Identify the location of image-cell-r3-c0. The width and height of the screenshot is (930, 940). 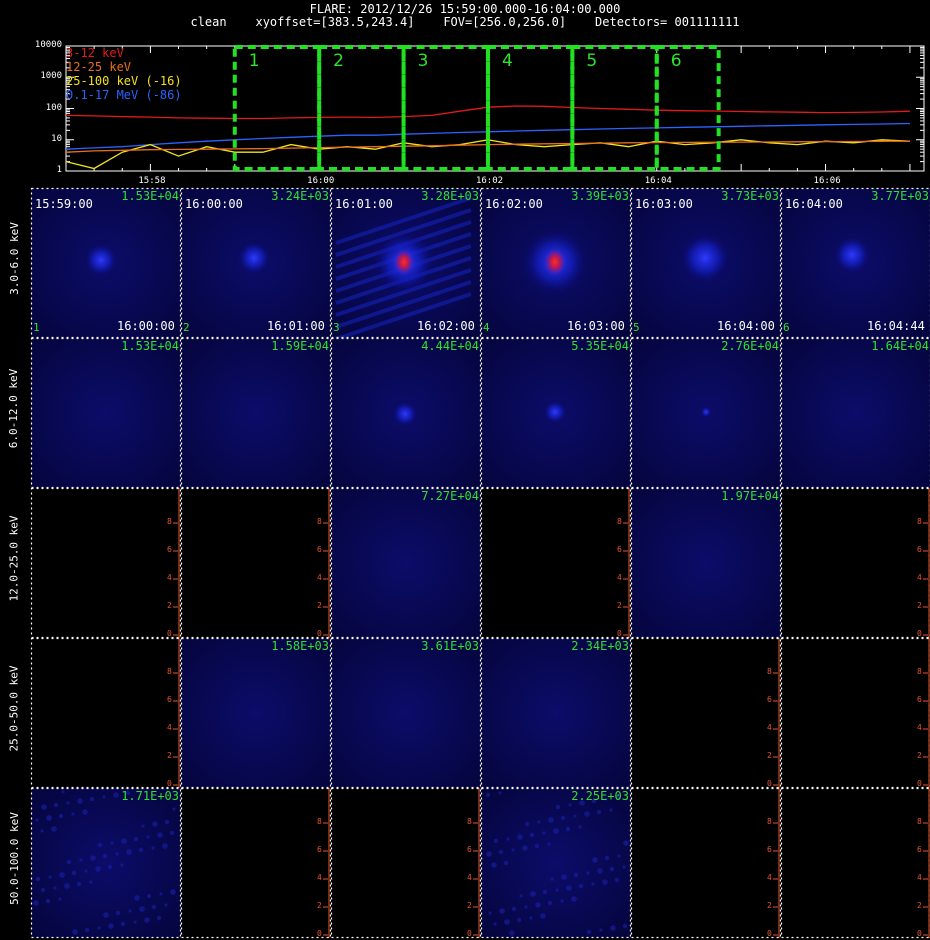
(106, 713).